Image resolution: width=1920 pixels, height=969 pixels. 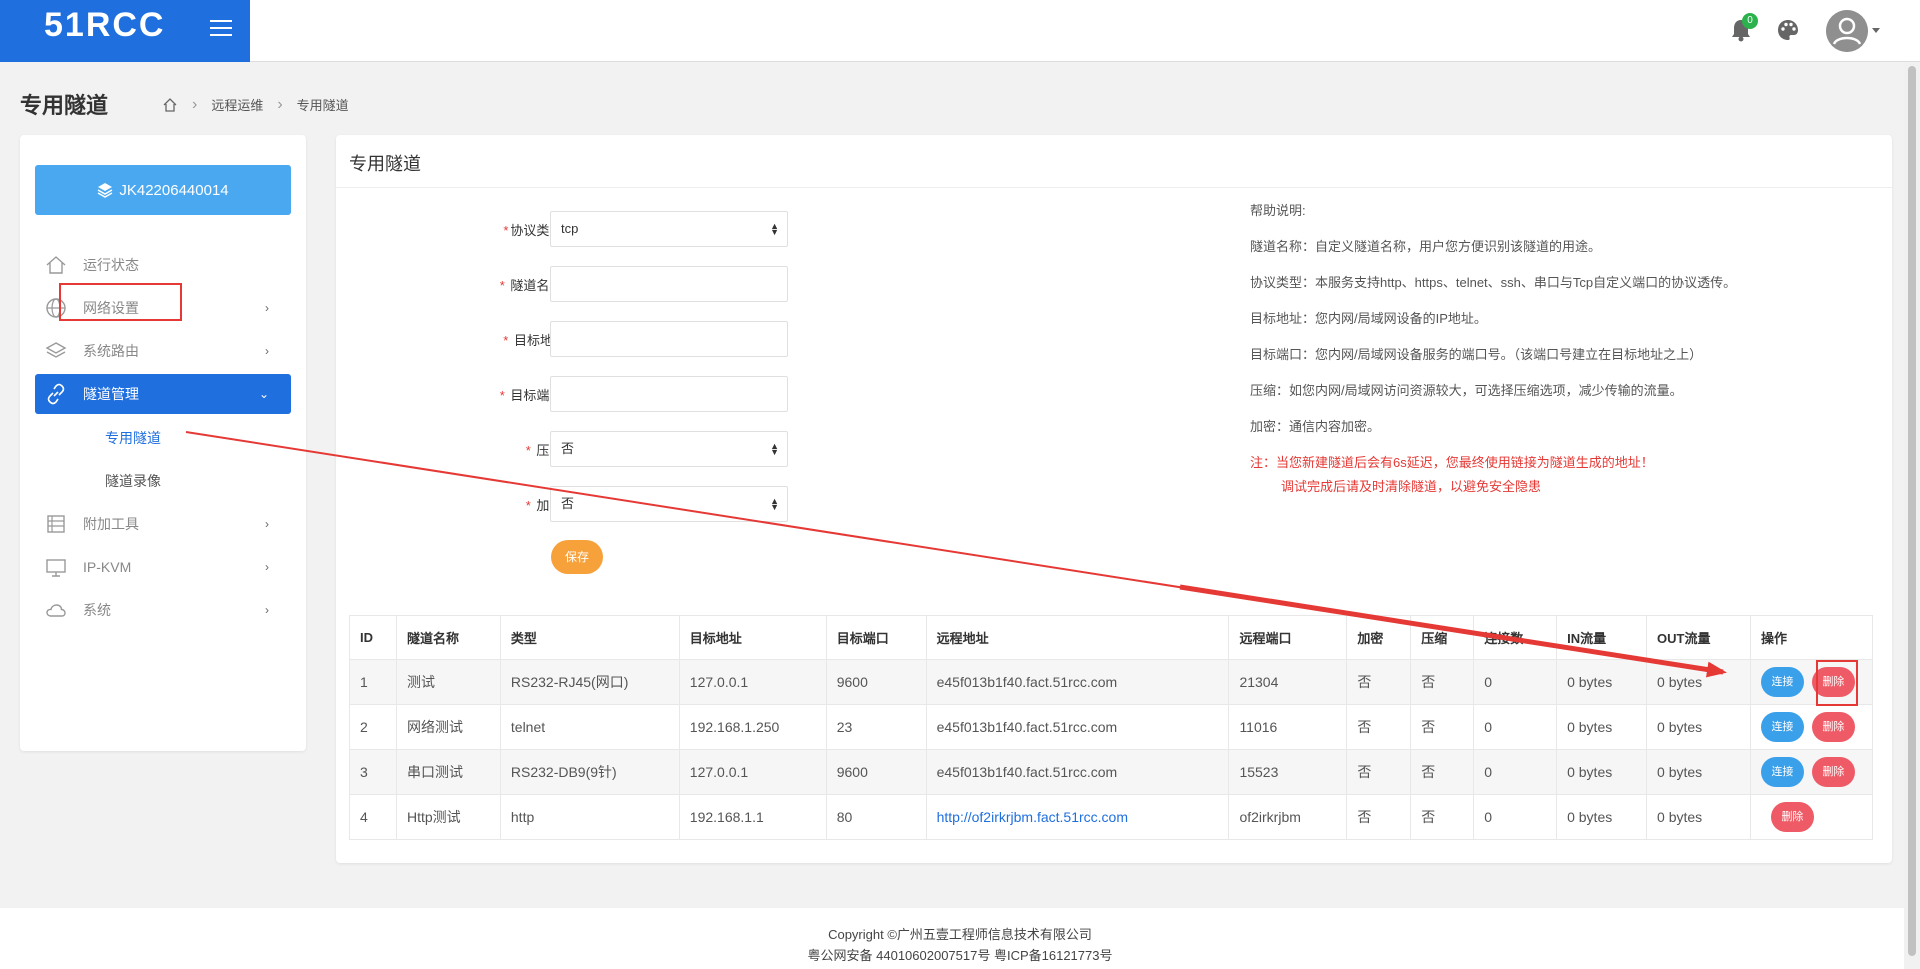 What do you see at coordinates (237, 104) in the screenshot?
I see `breadcrumb-item-remote-ops: 远程运维` at bounding box center [237, 104].